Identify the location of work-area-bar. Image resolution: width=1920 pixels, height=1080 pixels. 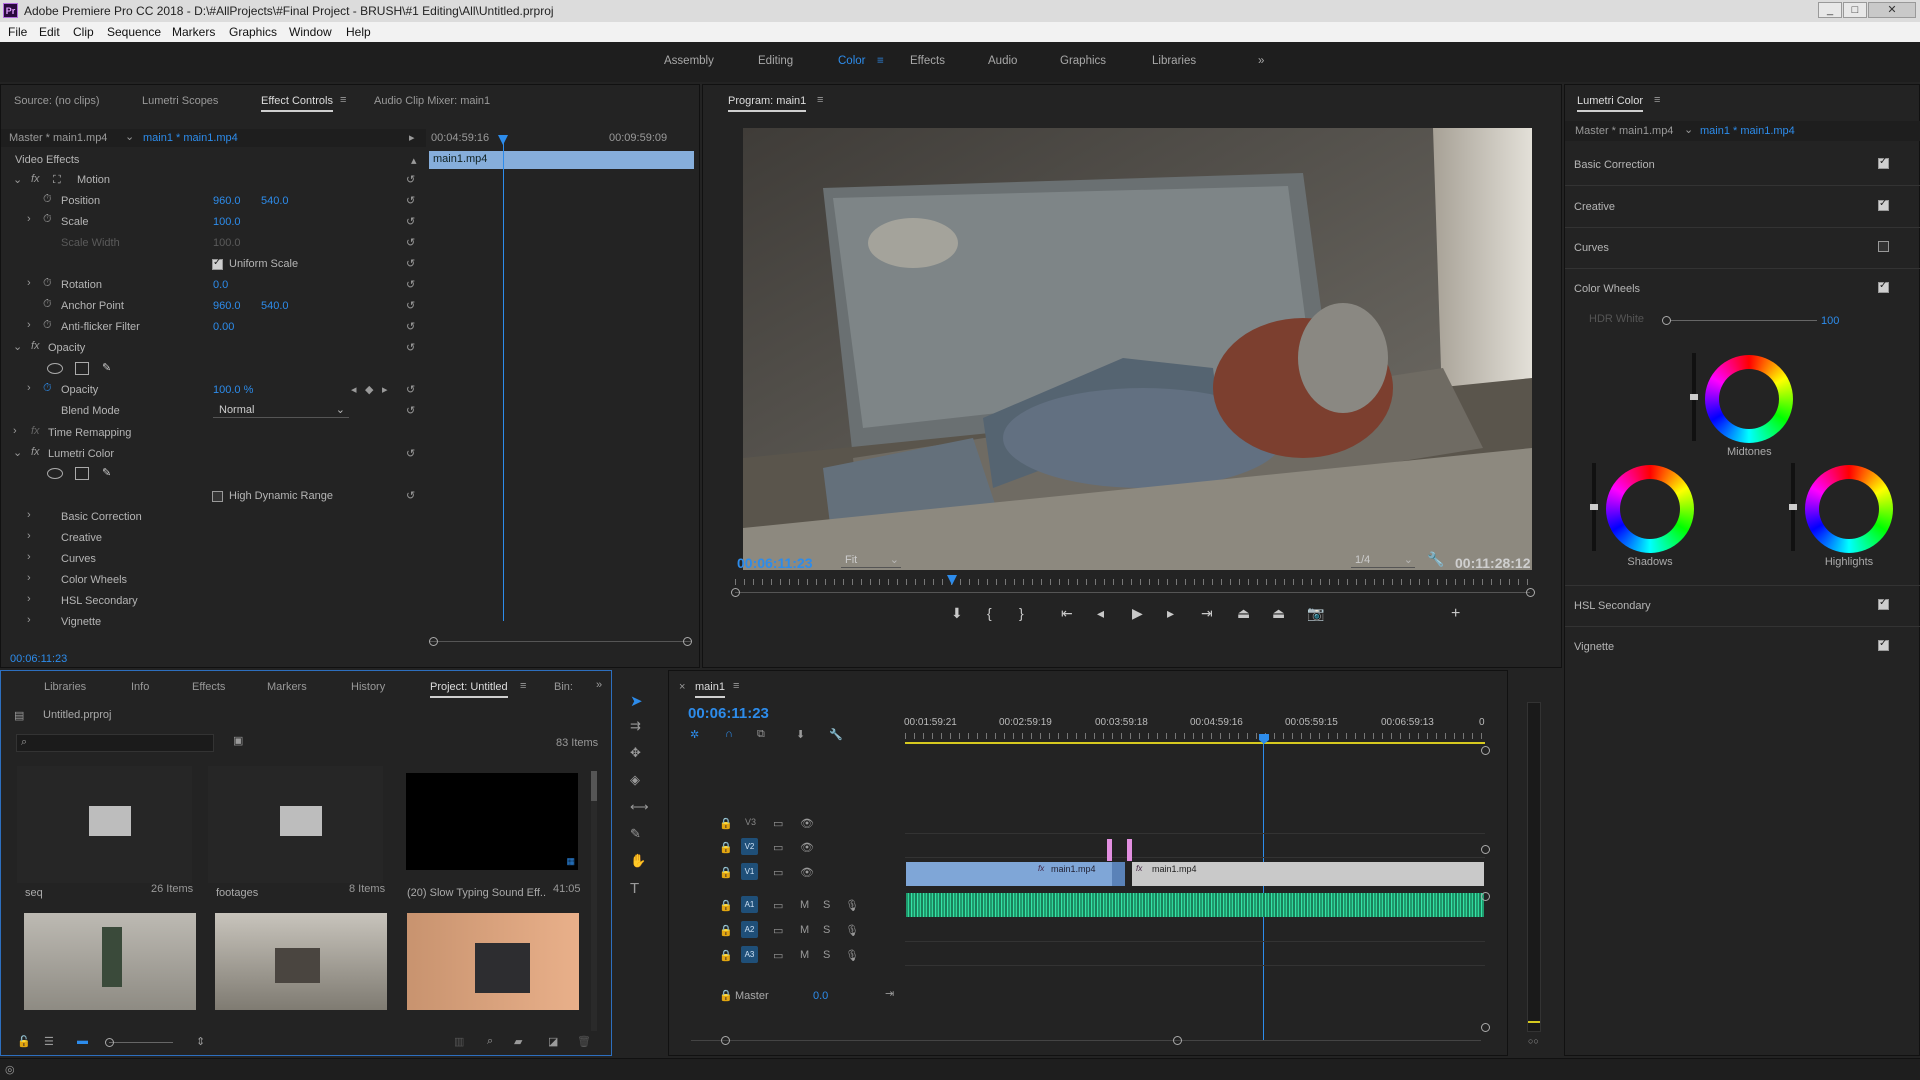
(1195, 743).